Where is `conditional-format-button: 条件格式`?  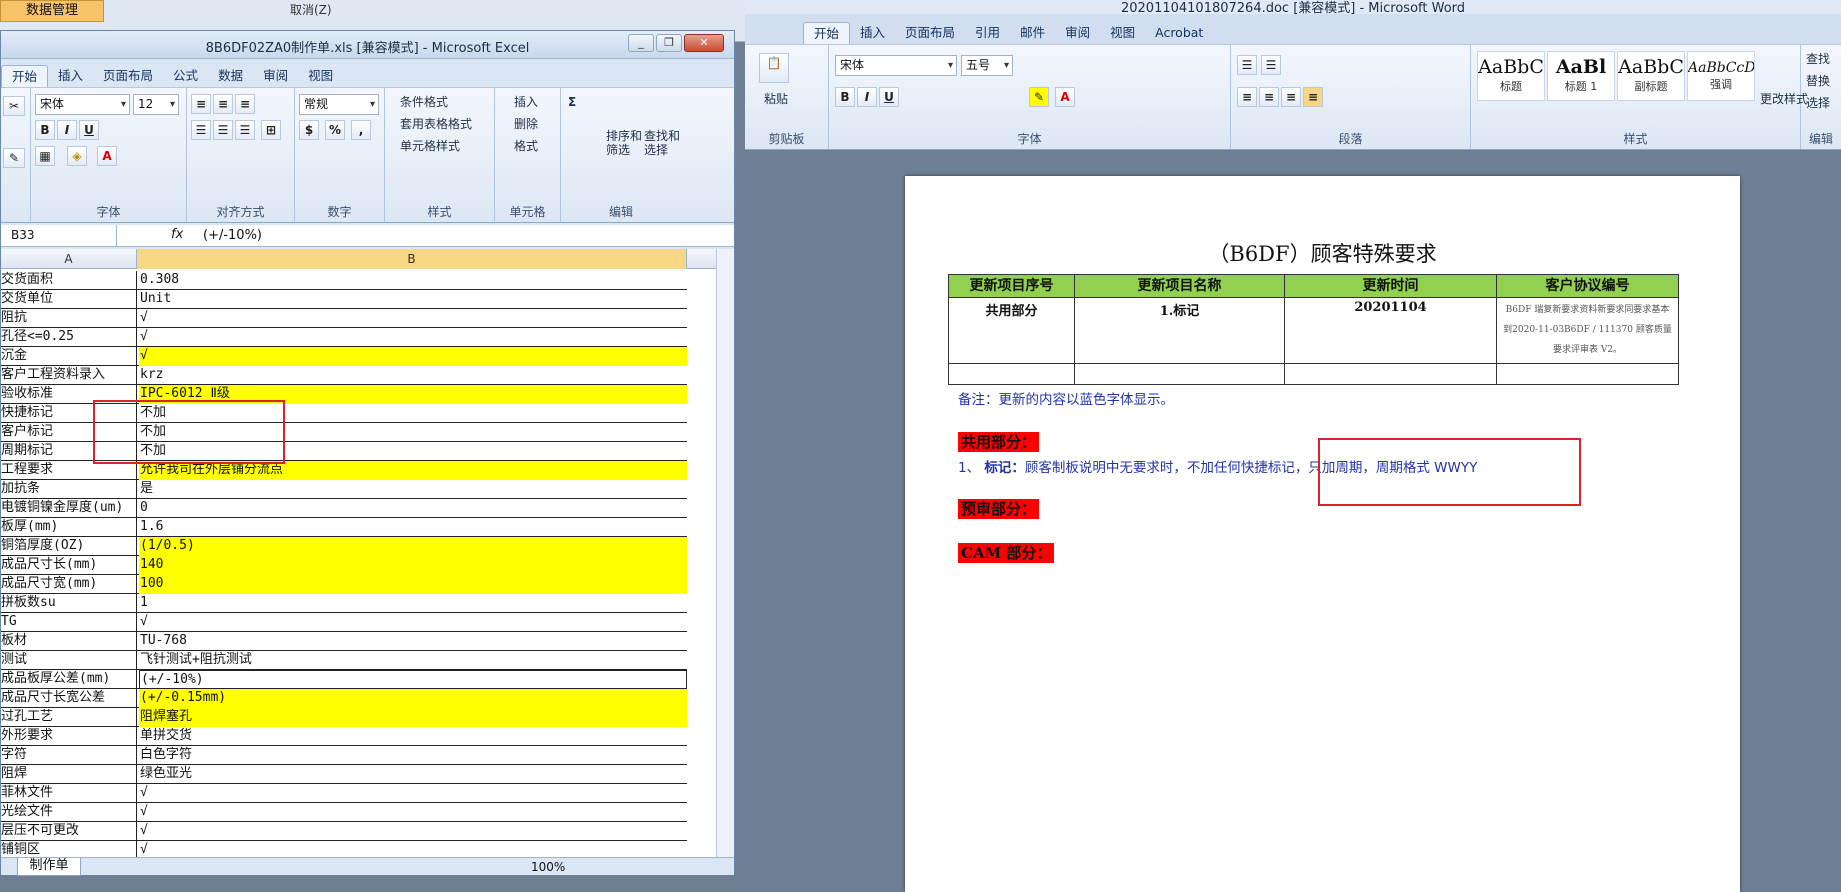
conditional-format-button: 条件格式 is located at coordinates (424, 102).